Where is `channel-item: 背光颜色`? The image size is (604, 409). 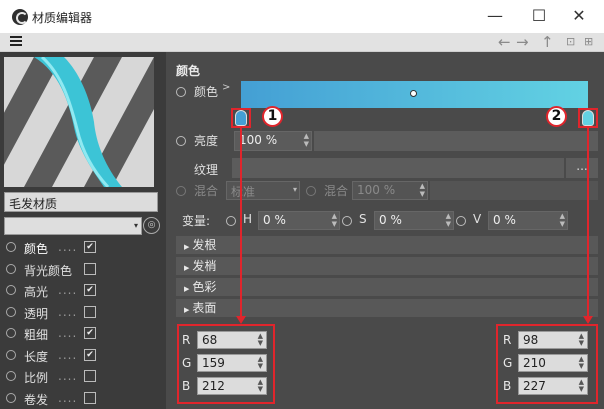
channel-item: 背光颜色 is located at coordinates (81, 270).